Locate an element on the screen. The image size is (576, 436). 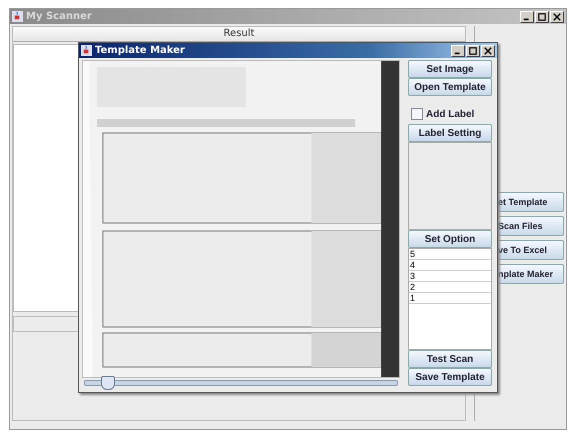
window-title: My Scanner is located at coordinates (59, 16).